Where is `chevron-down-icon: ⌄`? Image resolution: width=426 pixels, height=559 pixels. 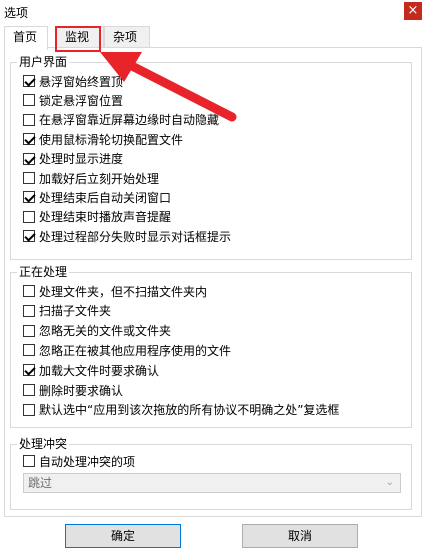
chevron-down-icon: ⌄ is located at coordinates (389, 482).